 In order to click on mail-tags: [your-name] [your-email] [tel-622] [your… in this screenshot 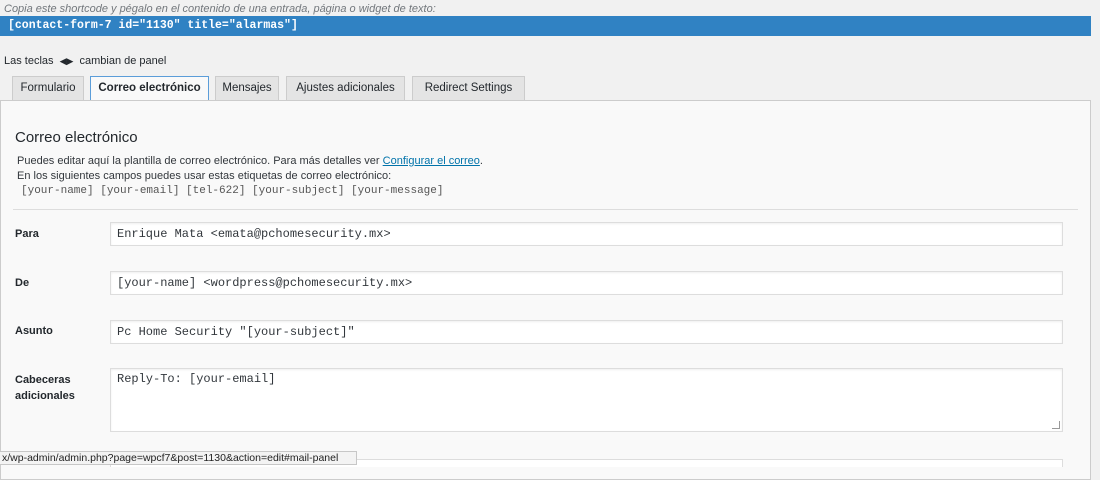, I will do `click(232, 191)`.